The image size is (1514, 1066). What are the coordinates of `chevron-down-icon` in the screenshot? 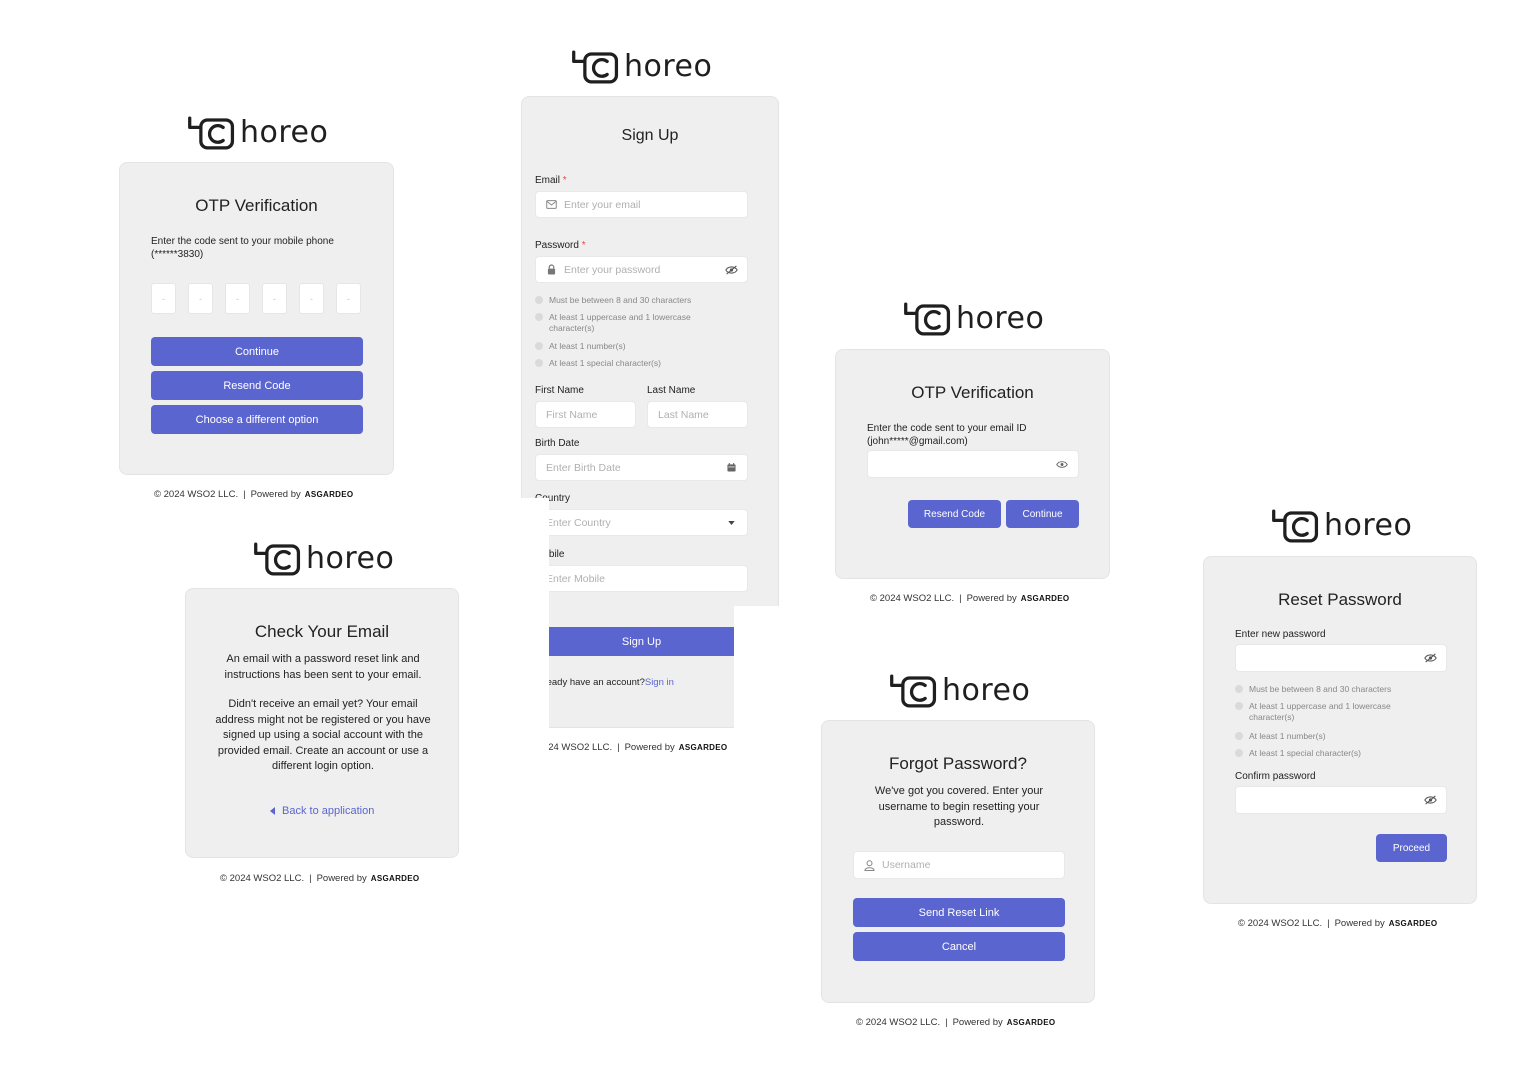 It's located at (731, 523).